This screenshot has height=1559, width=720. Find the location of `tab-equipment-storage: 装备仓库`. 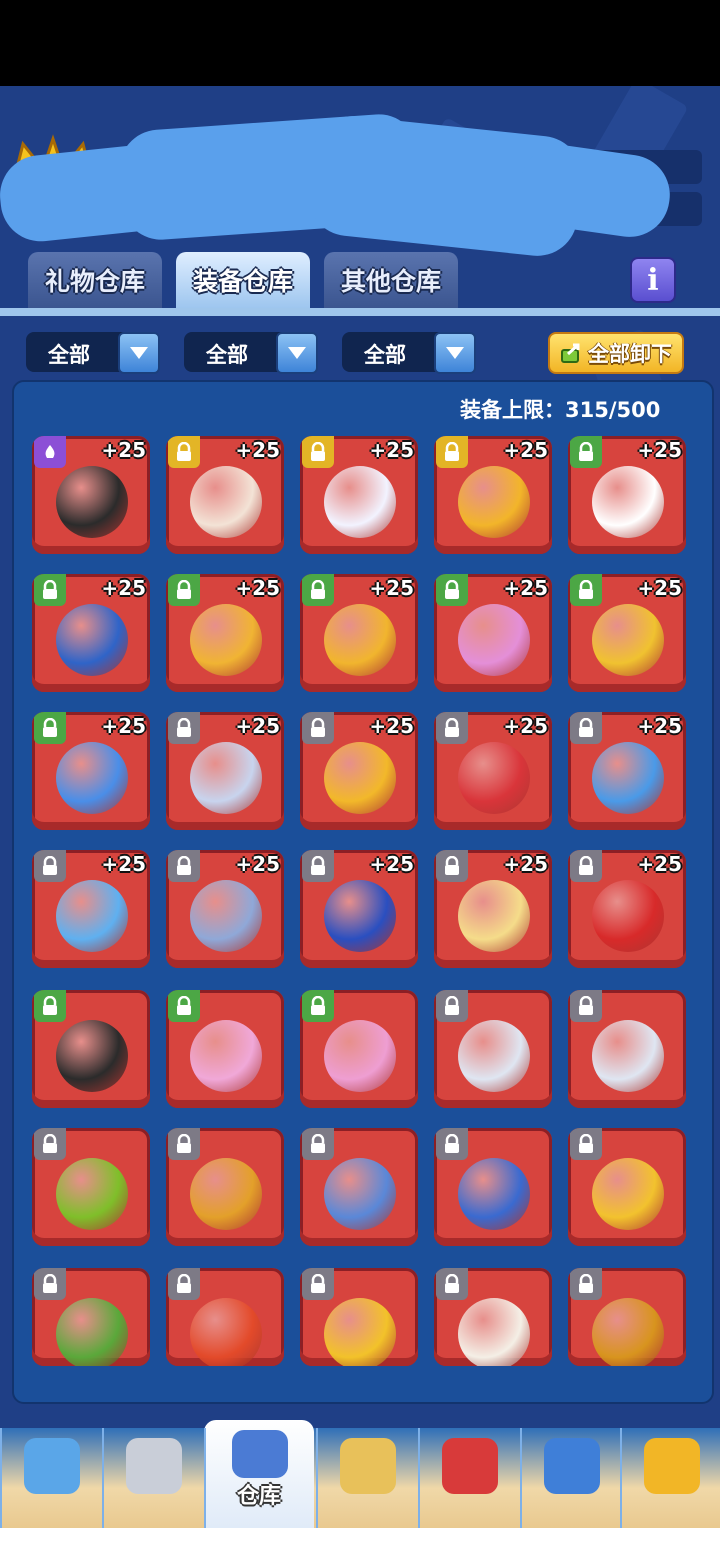

tab-equipment-storage: 装备仓库 is located at coordinates (243, 280).